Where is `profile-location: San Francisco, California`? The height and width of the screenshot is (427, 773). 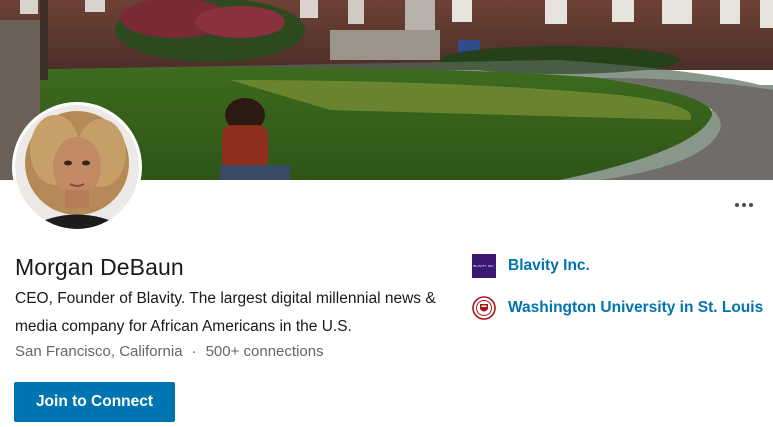
profile-location: San Francisco, California is located at coordinates (99, 351).